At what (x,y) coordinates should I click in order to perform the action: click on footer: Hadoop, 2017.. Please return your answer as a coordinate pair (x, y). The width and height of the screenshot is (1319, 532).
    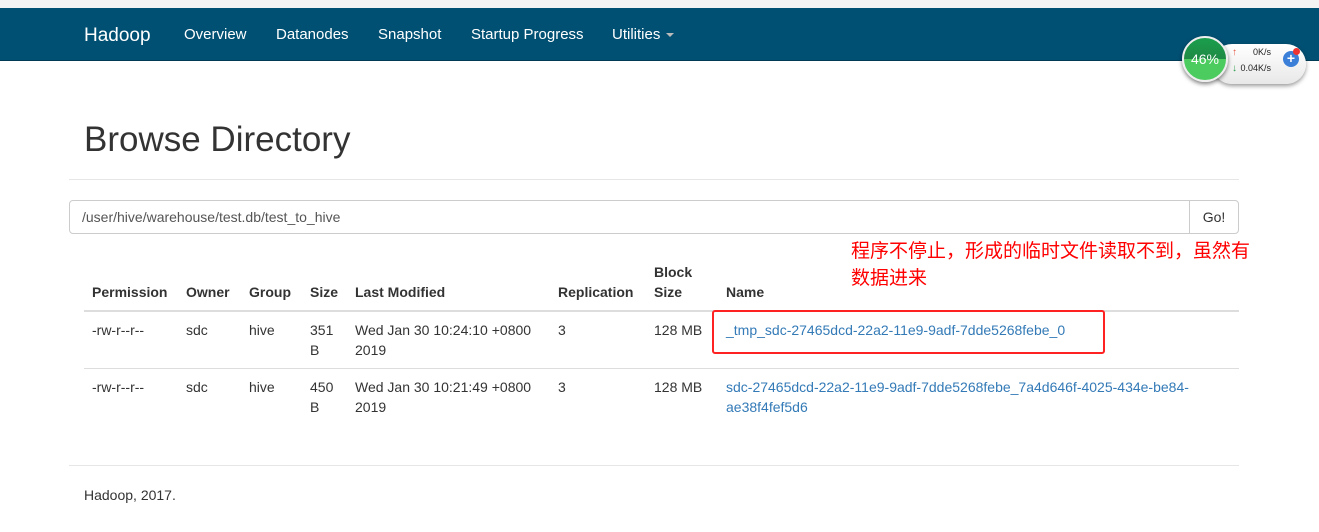
    Looking at the image, I should click on (130, 495).